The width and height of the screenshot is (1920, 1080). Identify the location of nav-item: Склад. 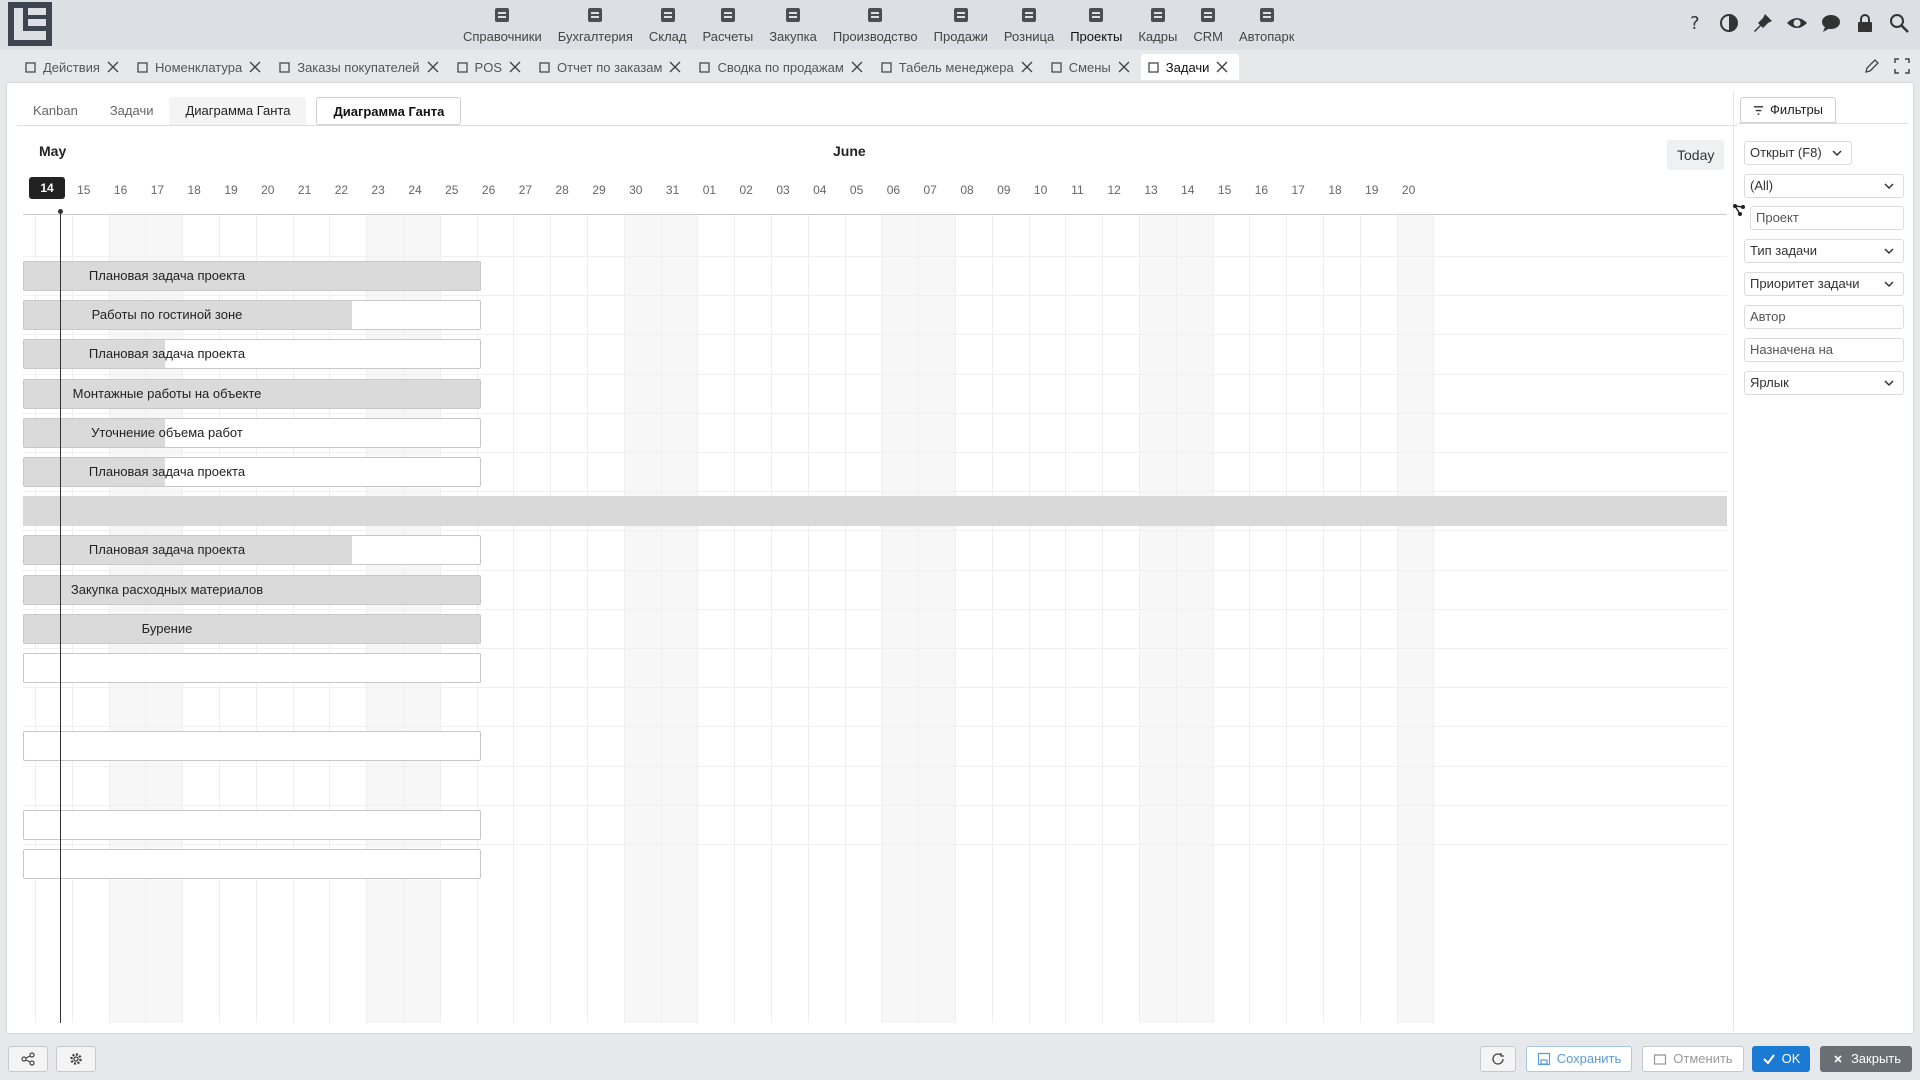
(668, 25).